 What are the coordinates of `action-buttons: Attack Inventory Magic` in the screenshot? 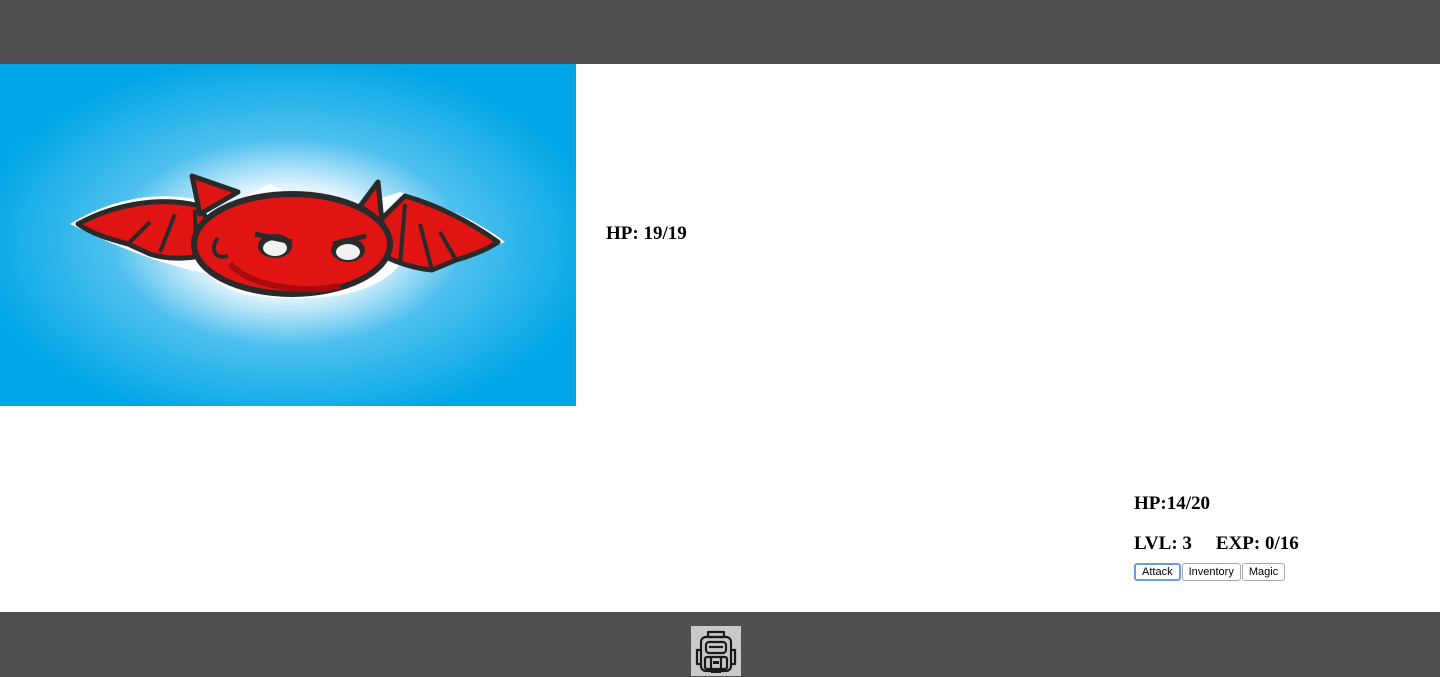 It's located at (1216, 572).